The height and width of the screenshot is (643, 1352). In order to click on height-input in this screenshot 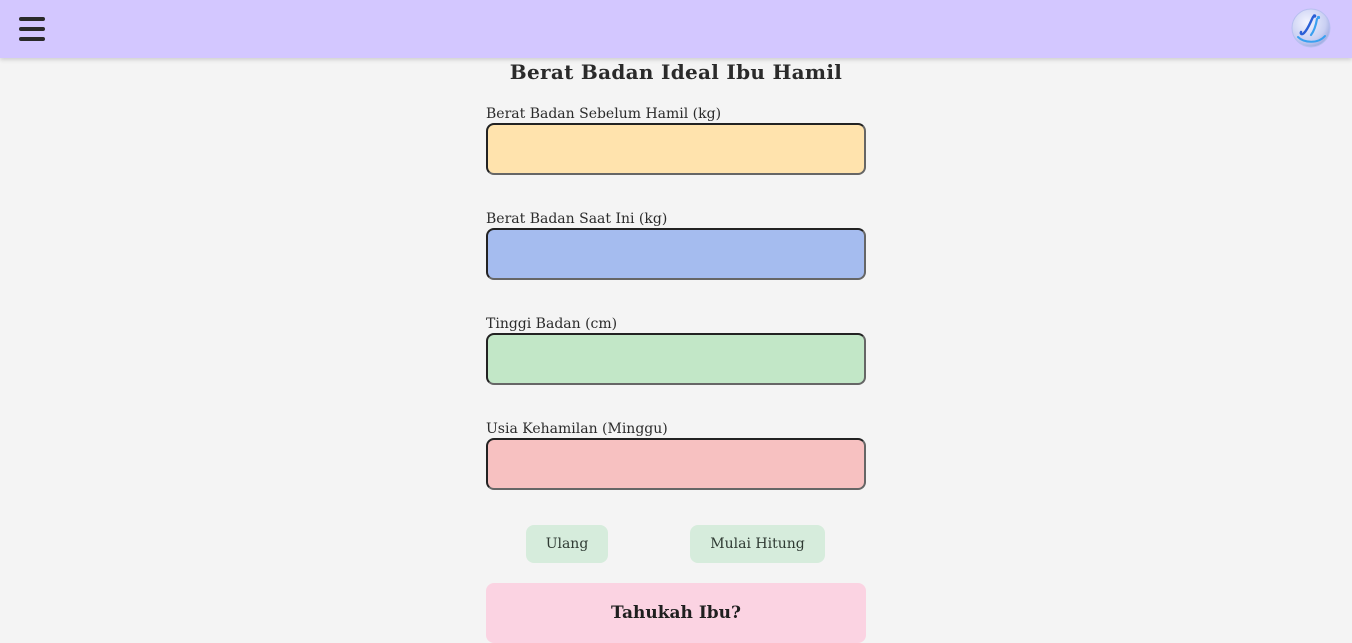, I will do `click(676, 359)`.